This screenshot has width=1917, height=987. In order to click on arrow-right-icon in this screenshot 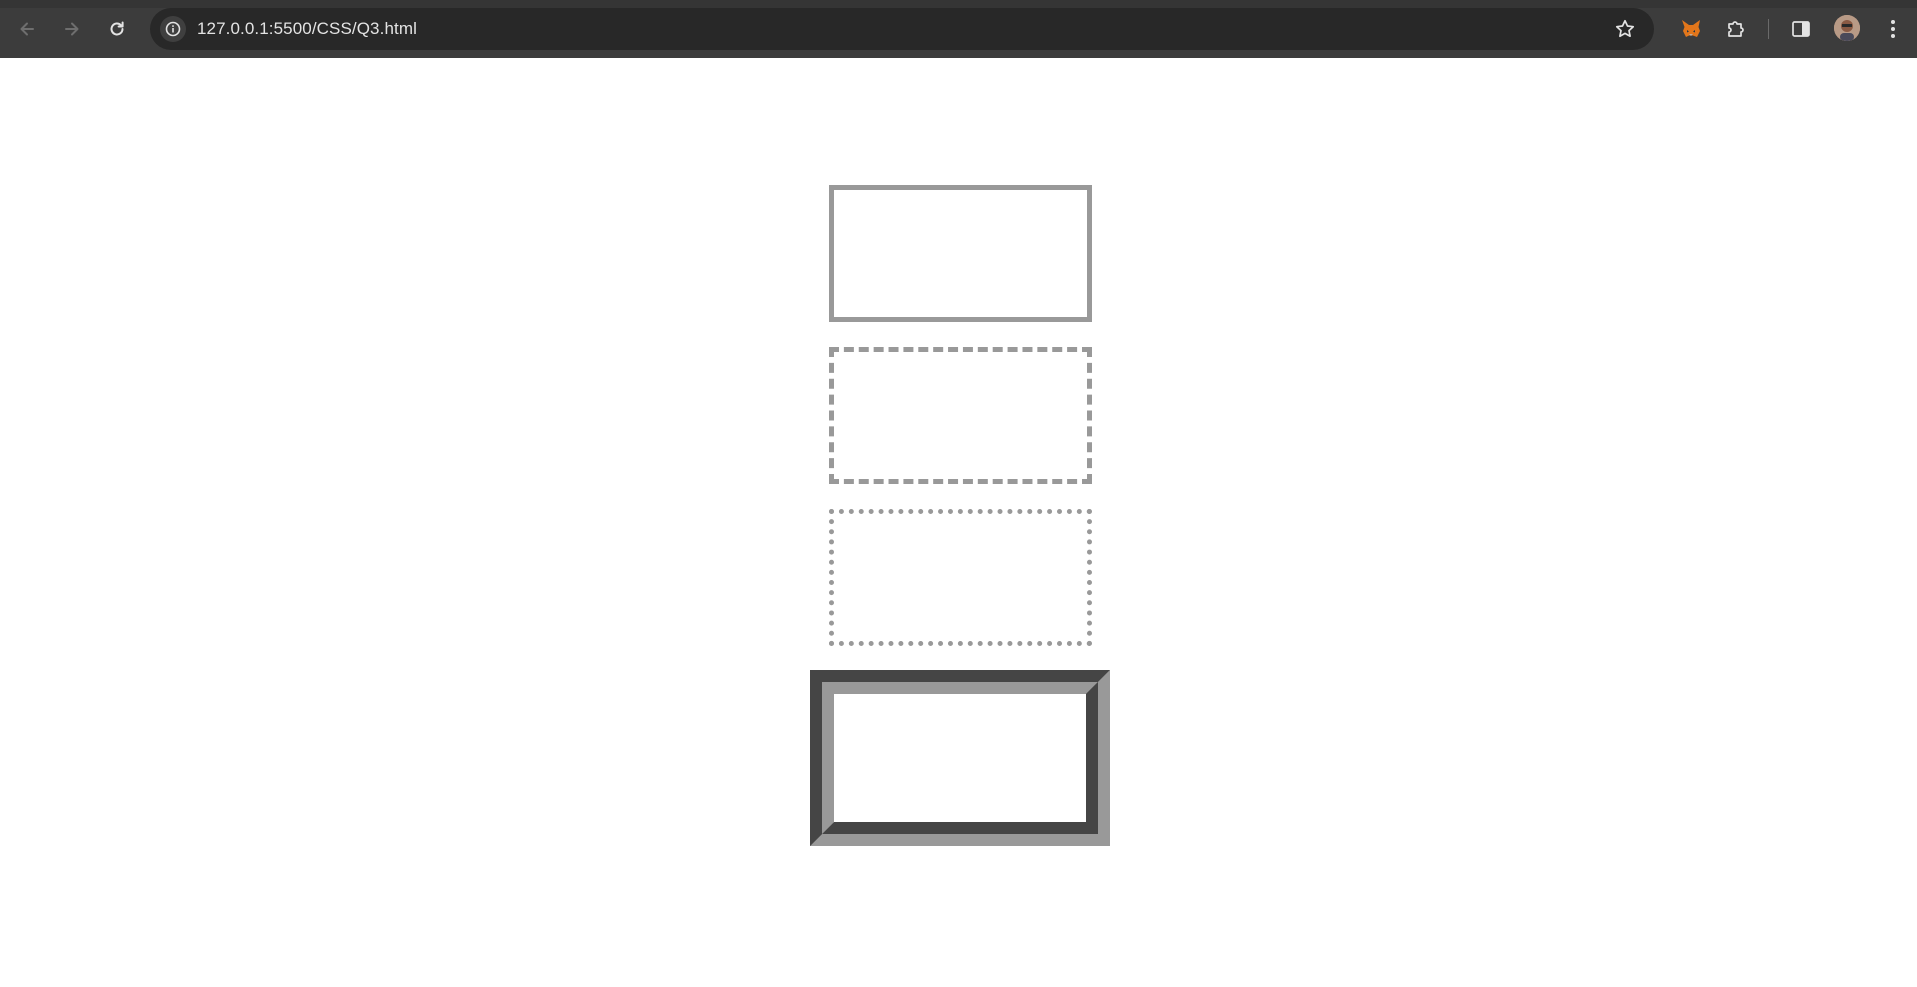, I will do `click(72, 29)`.